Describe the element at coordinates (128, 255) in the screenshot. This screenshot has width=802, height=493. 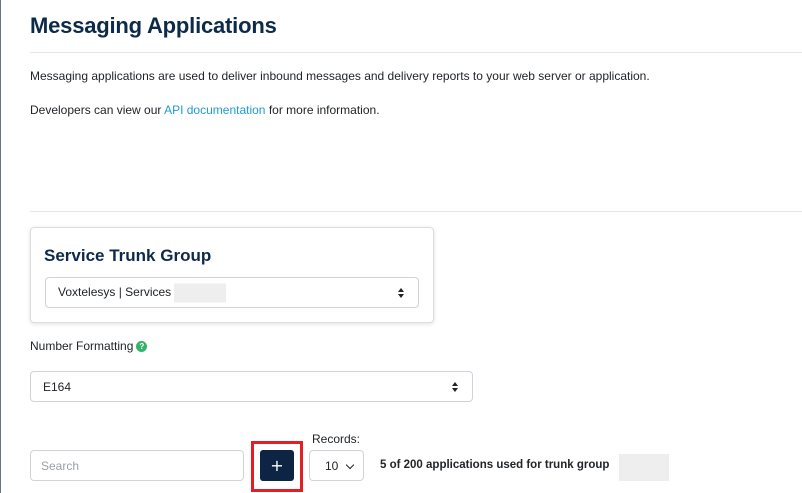
I see `service-trunk-group-title: Service Trunk Group` at that location.